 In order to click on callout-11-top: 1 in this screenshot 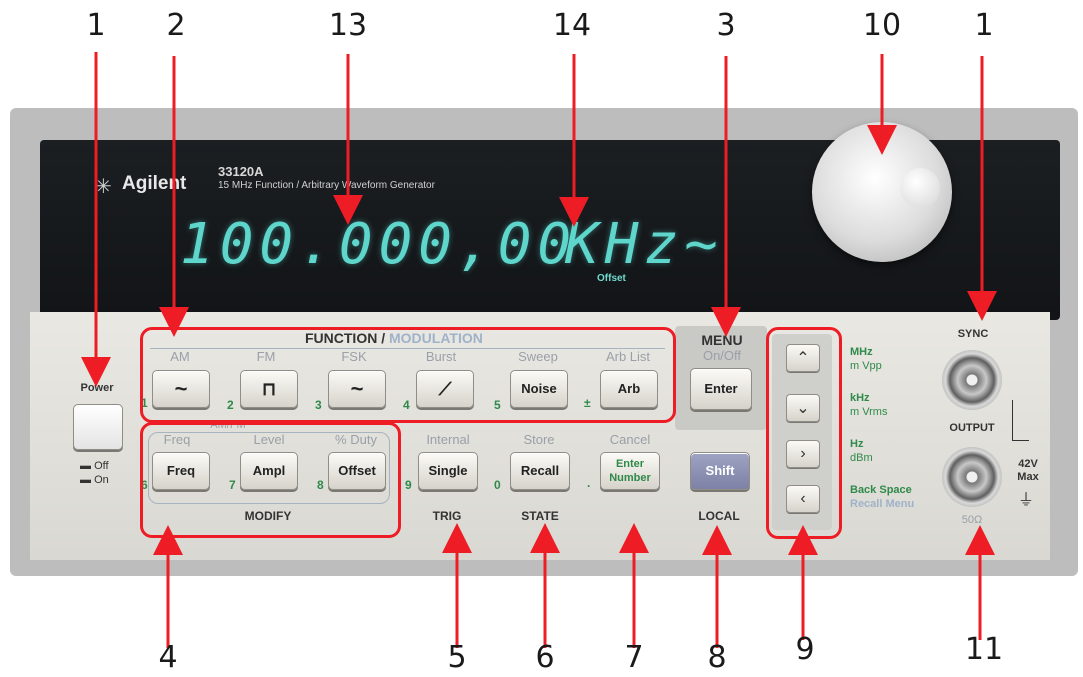, I will do `click(984, 25)`.